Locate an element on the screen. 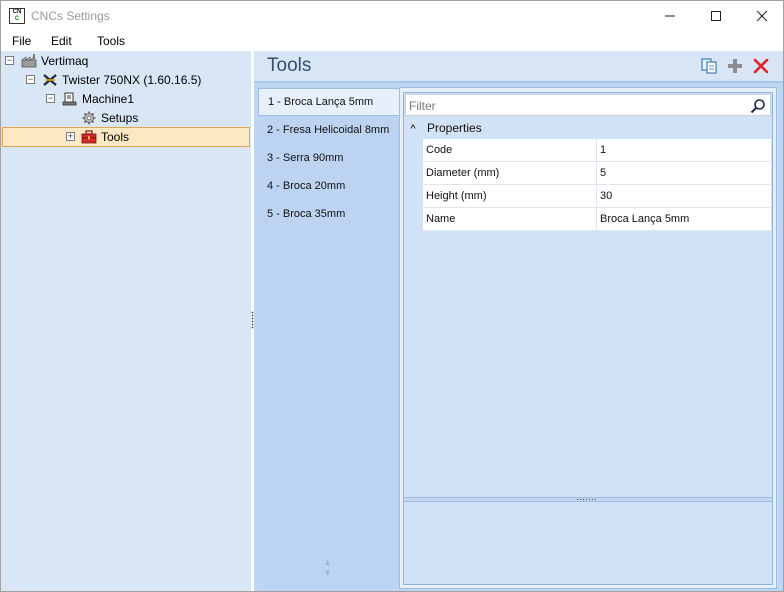  search-icon is located at coordinates (758, 106).